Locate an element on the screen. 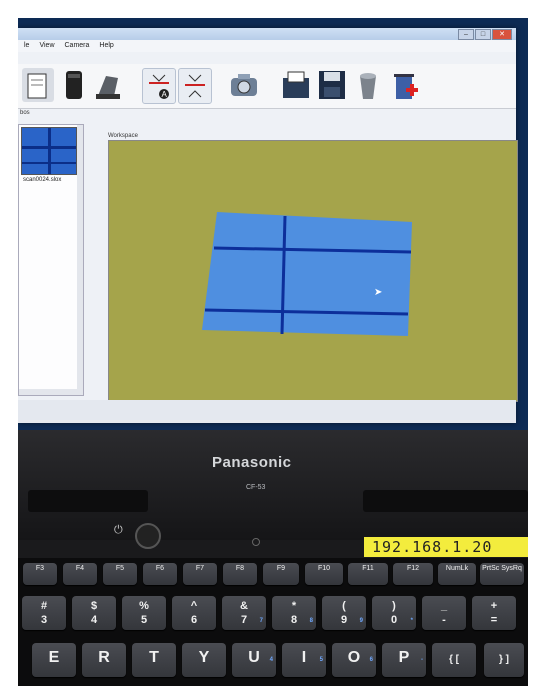  key-numpad-legend: 4 is located at coordinates (271, 660).